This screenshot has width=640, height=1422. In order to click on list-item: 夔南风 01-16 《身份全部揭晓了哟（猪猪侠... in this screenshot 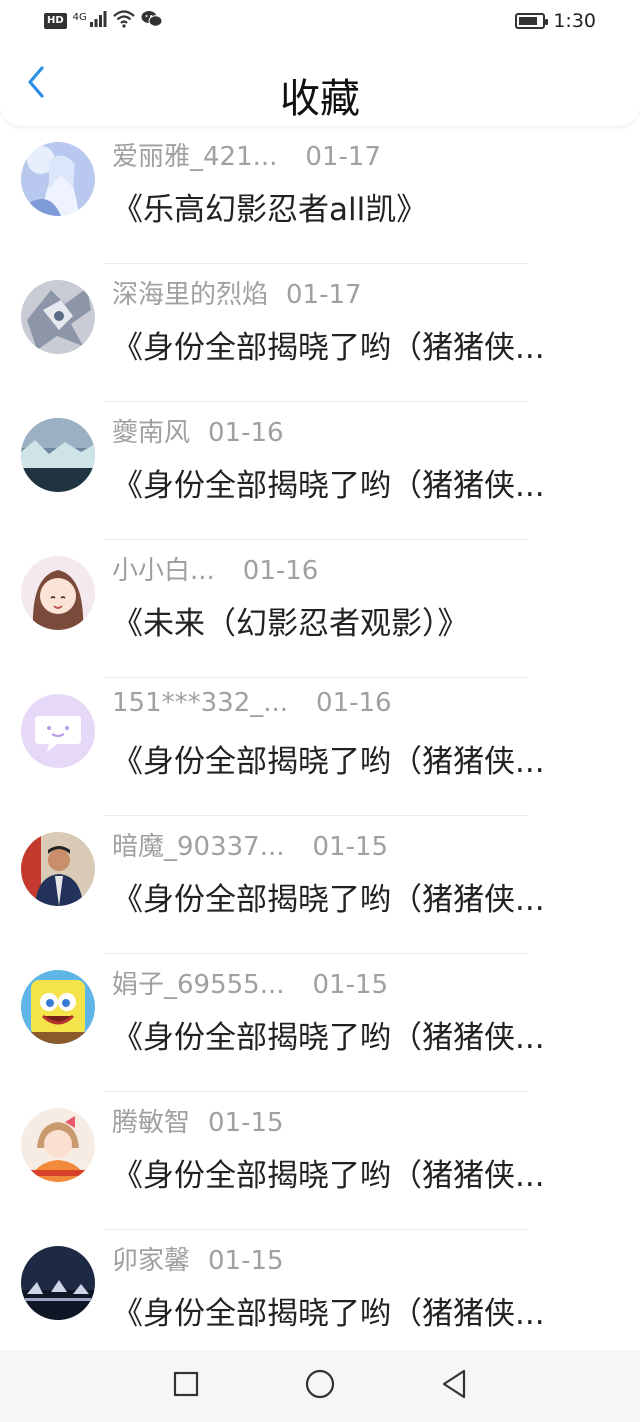, I will do `click(320, 471)`.